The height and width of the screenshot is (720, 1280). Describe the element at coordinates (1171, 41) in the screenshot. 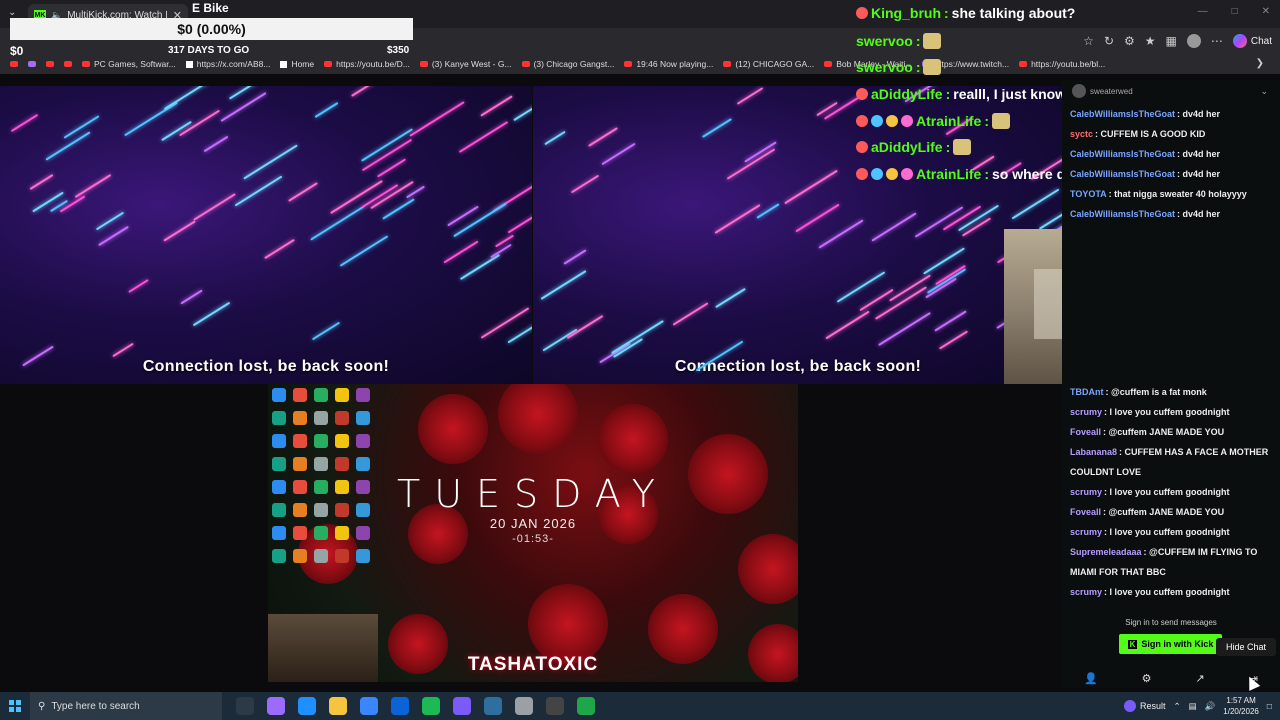

I see `collections-icon: ▦` at that location.